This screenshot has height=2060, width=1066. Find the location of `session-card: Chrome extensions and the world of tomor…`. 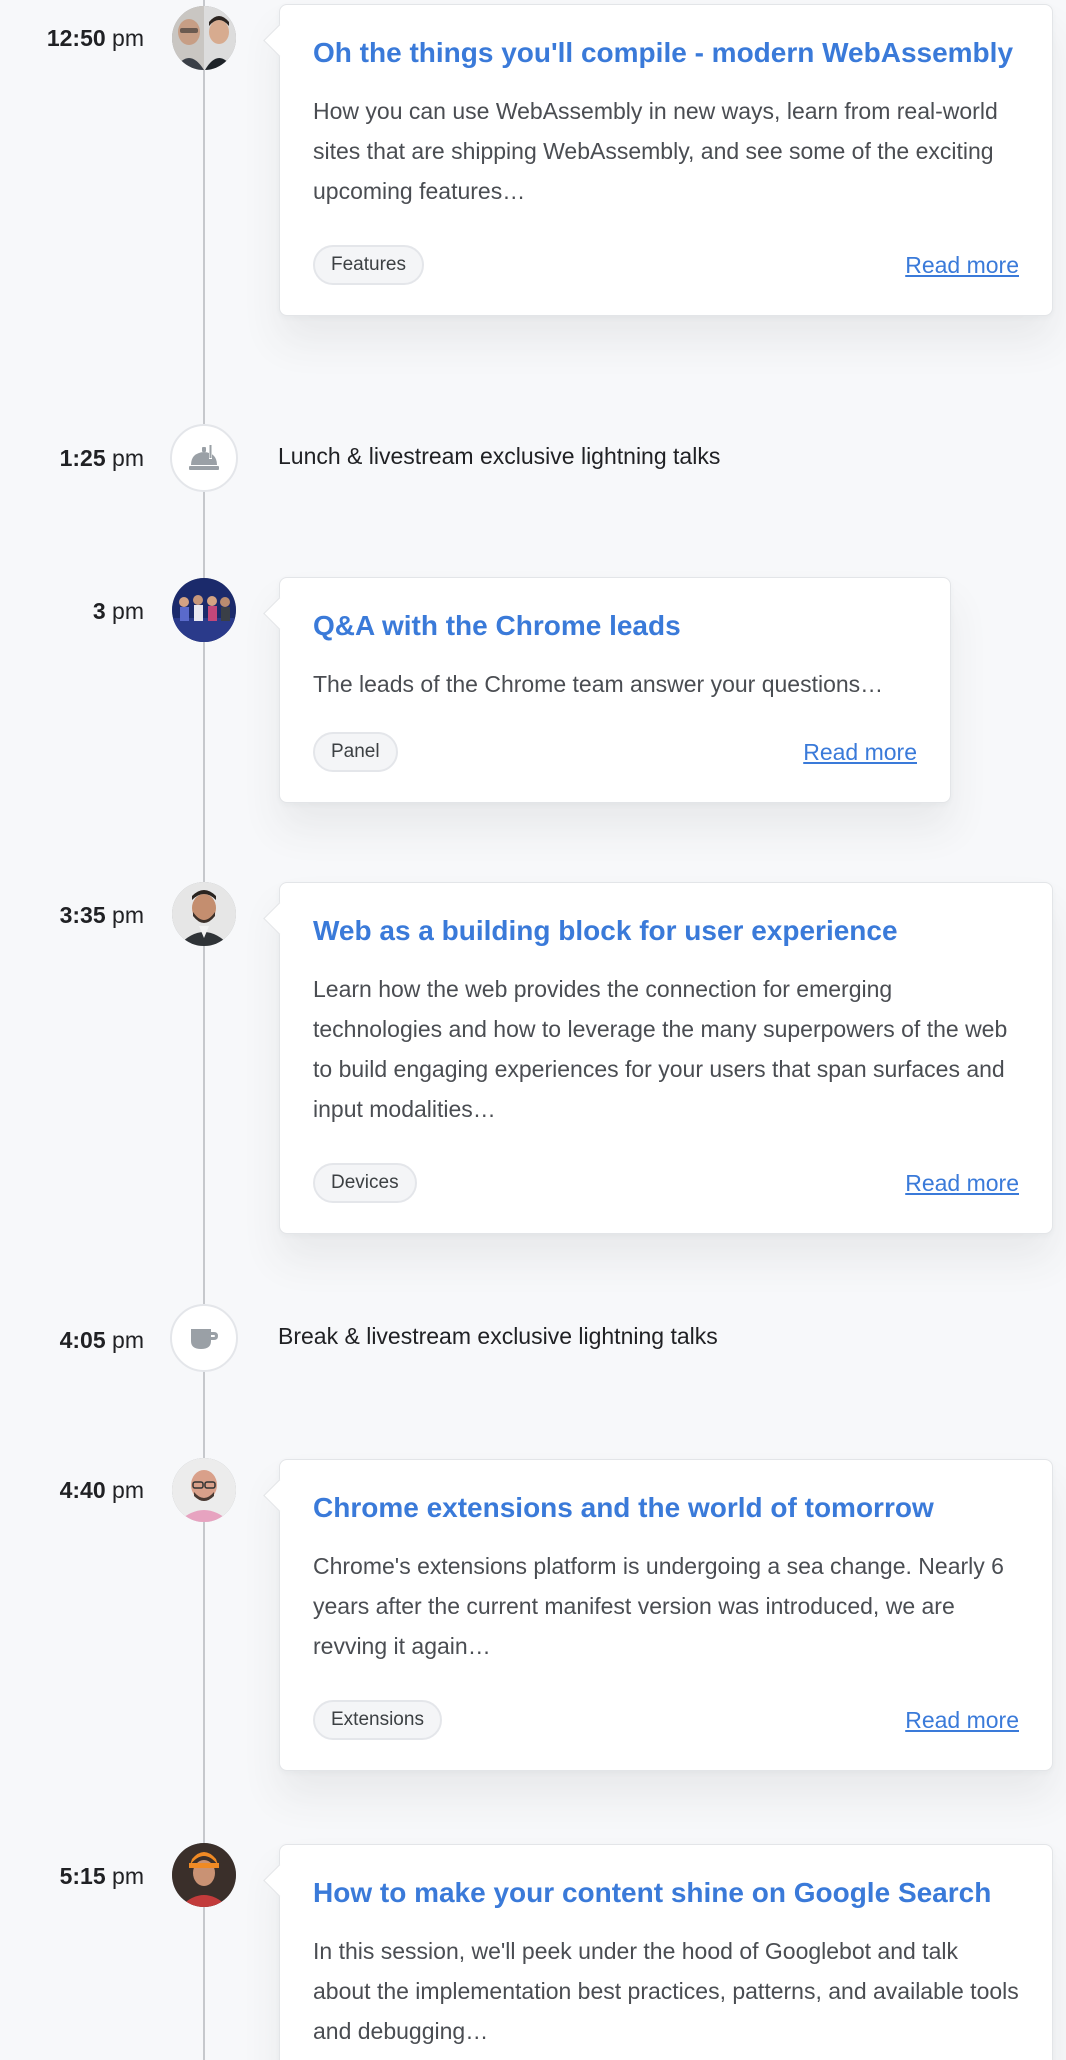

session-card: Chrome extensions and the world of tomor… is located at coordinates (666, 1615).